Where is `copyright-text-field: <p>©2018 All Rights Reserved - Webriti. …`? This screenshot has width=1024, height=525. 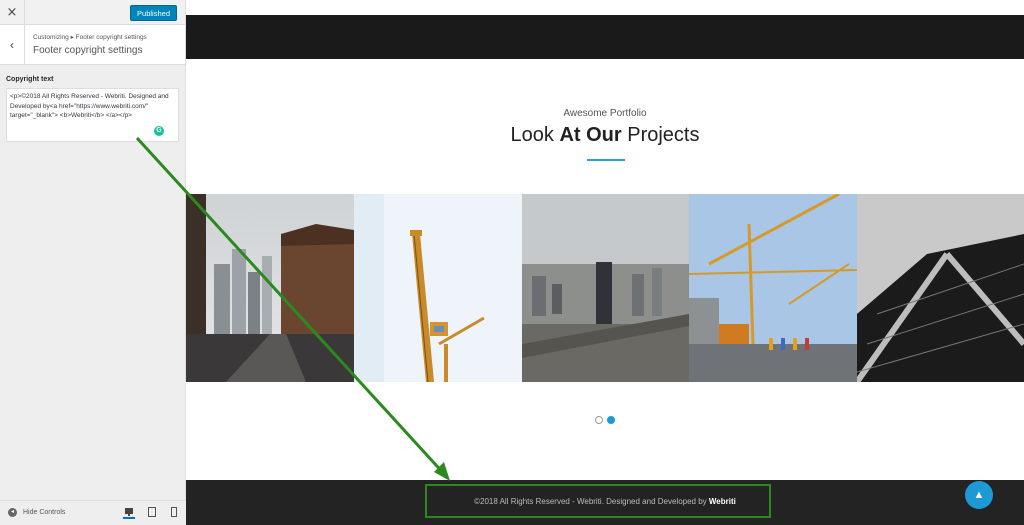 copyright-text-field: <p>©2018 All Rights Reserved - Webriti. … is located at coordinates (92, 115).